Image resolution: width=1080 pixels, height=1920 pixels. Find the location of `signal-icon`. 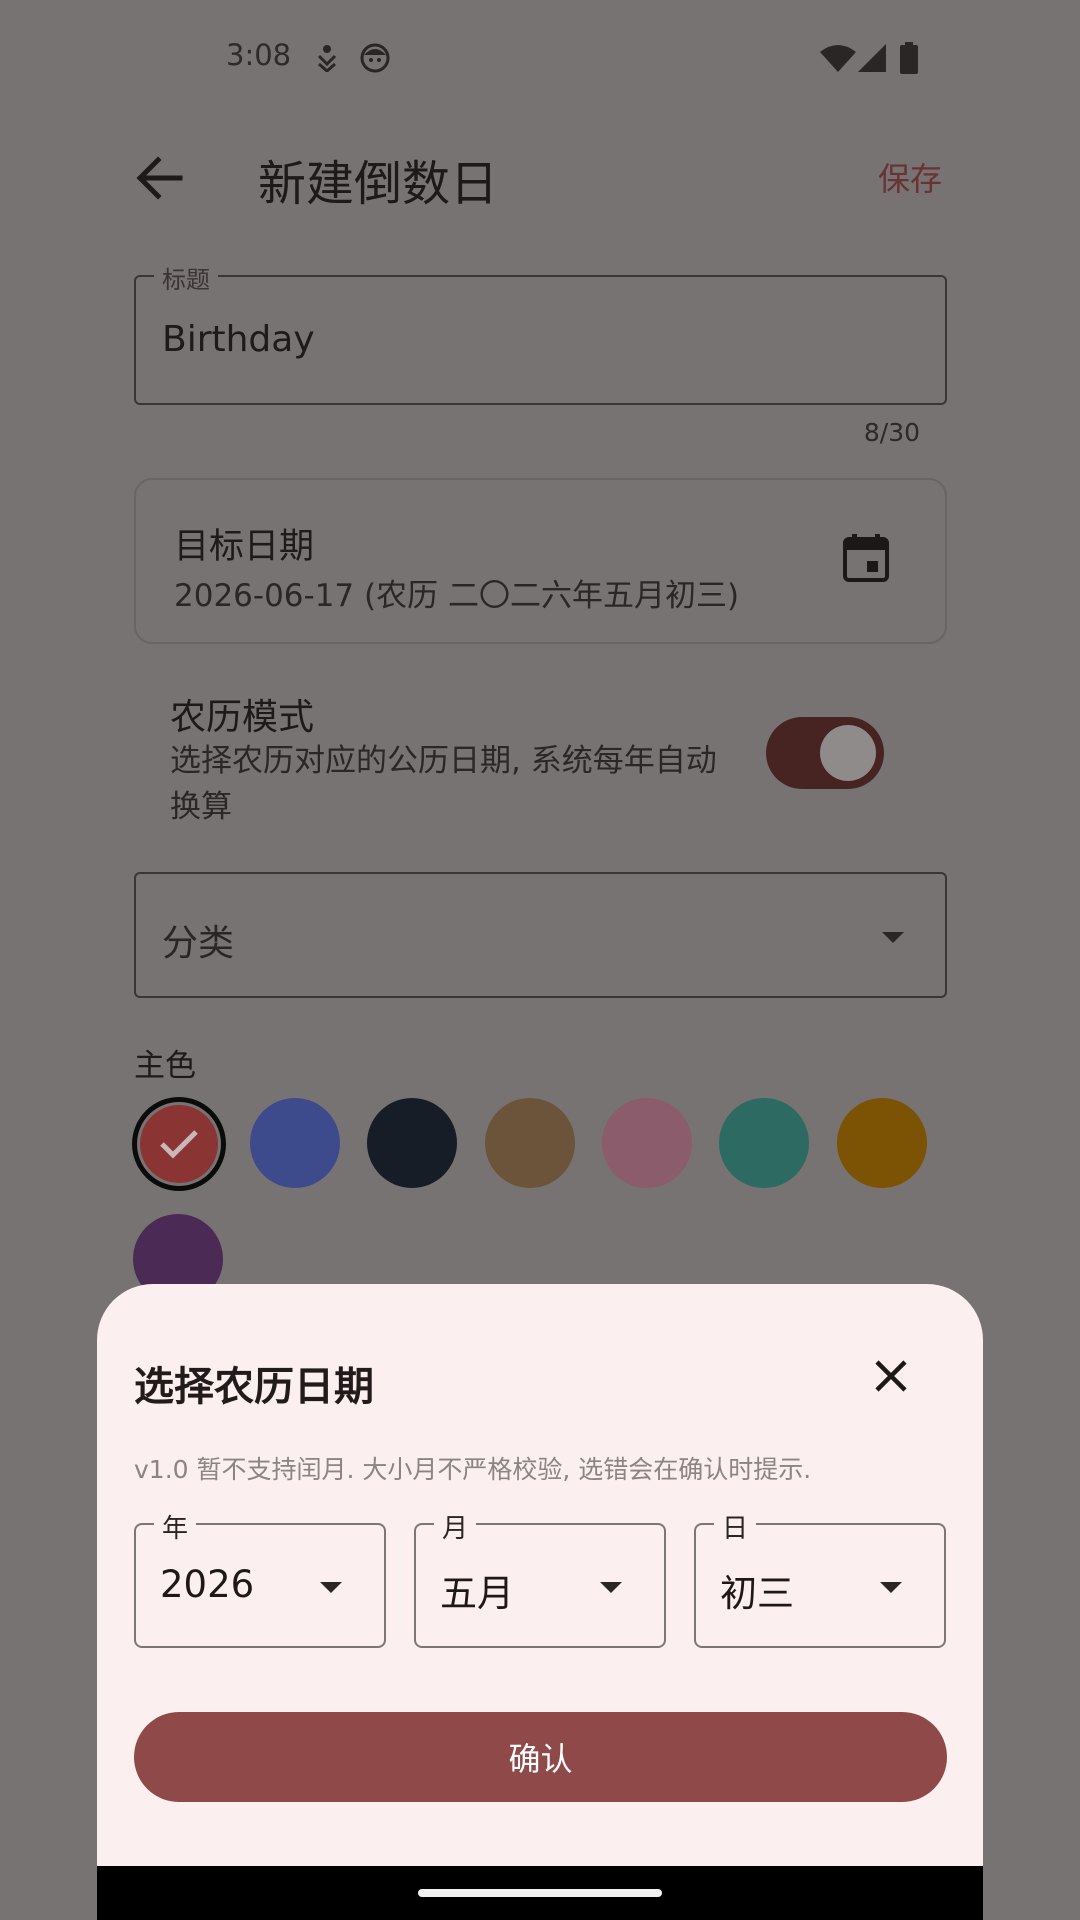

signal-icon is located at coordinates (872, 58).